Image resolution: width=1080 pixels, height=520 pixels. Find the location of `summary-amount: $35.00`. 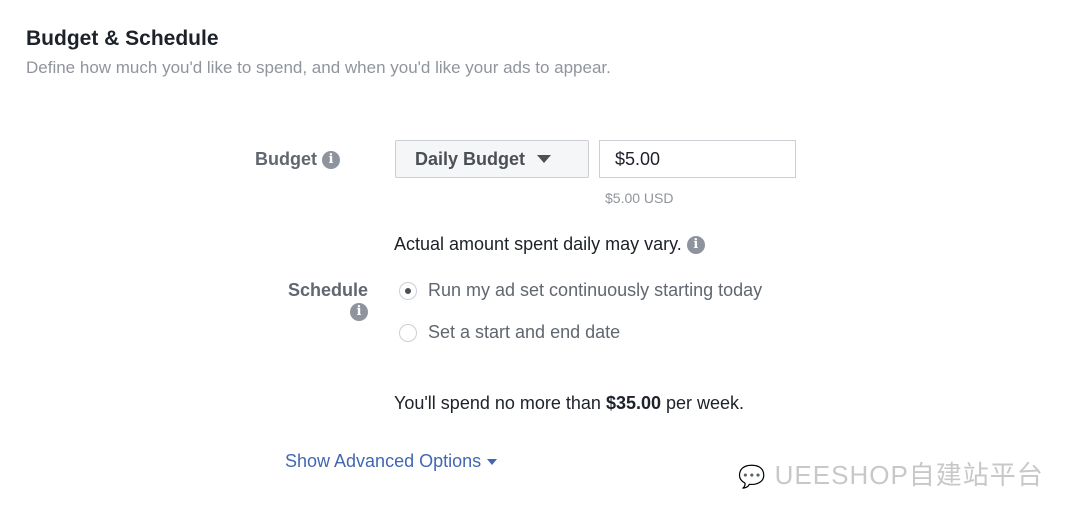

summary-amount: $35.00 is located at coordinates (633, 403).